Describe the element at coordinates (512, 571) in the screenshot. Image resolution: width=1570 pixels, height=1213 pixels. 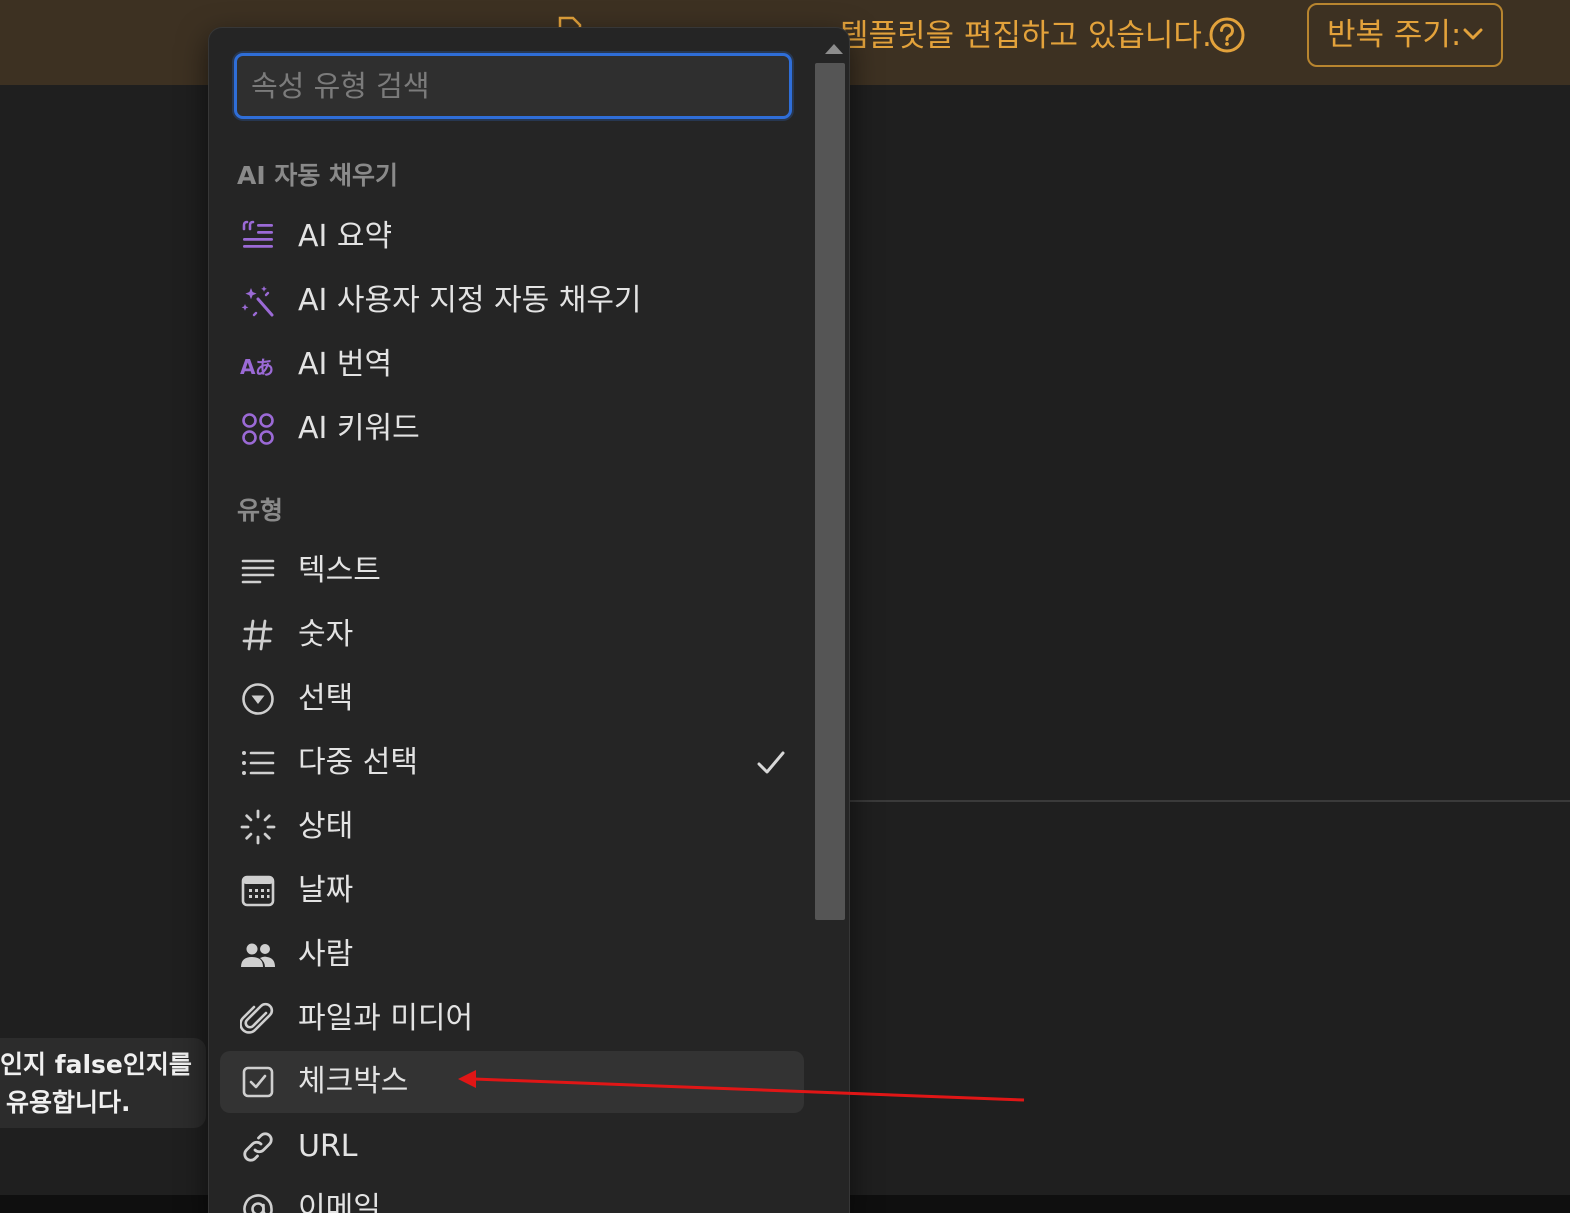
I see `menu-item-text: 텍스트` at that location.